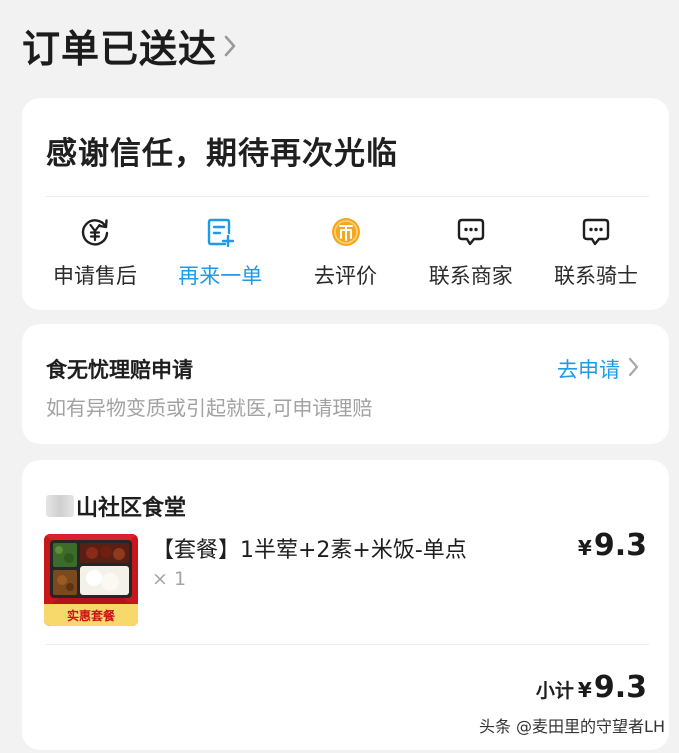 This screenshot has width=679, height=753. Describe the element at coordinates (220, 256) in the screenshot. I see `reorder-button: 再来一单` at that location.